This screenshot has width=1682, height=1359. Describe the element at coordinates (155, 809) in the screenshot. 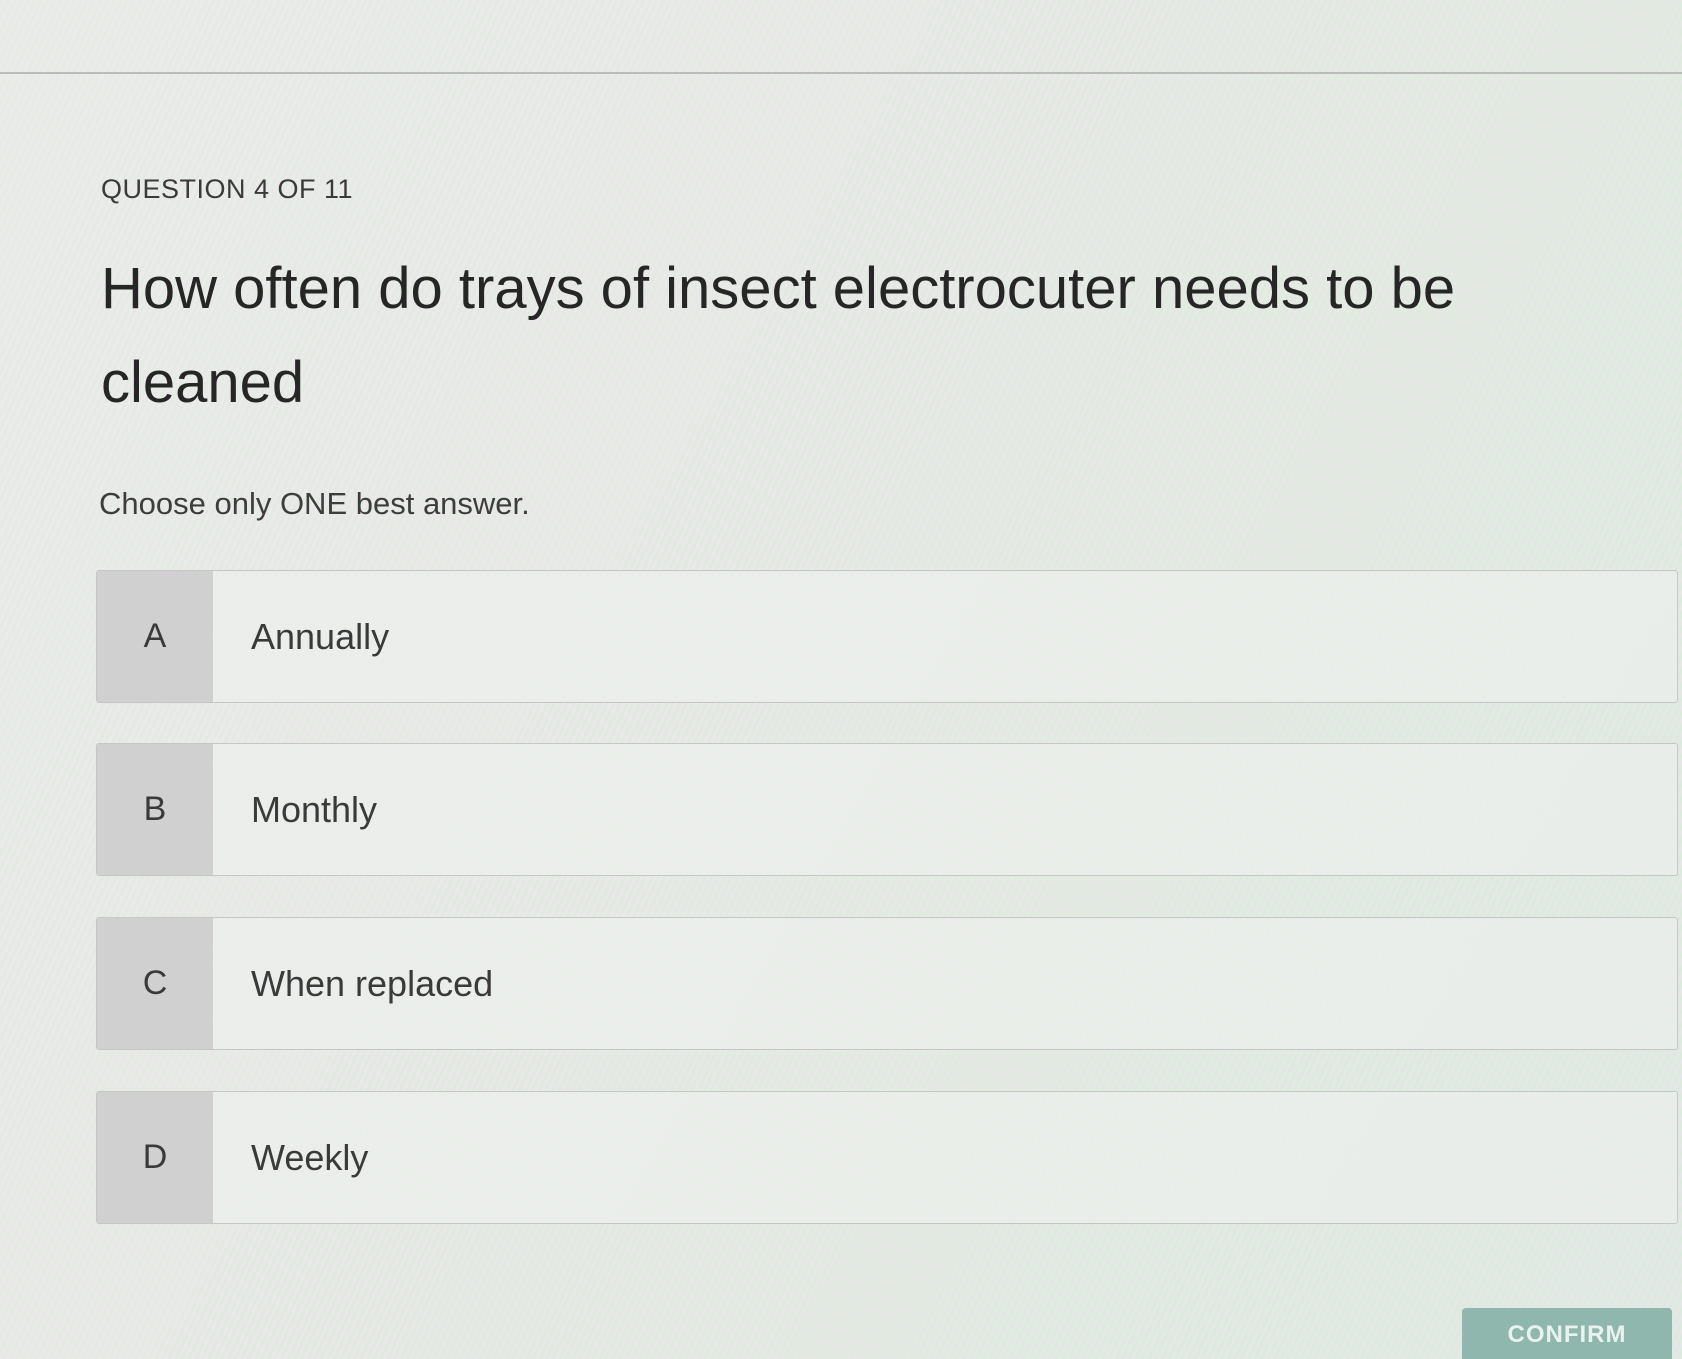

I see `option-letter-b: B` at that location.